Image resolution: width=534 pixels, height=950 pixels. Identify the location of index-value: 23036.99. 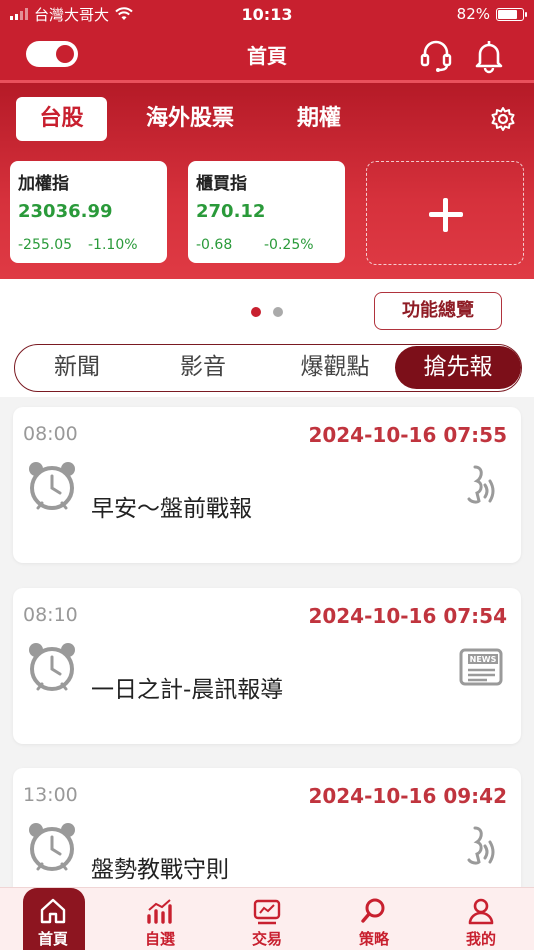
(65, 211).